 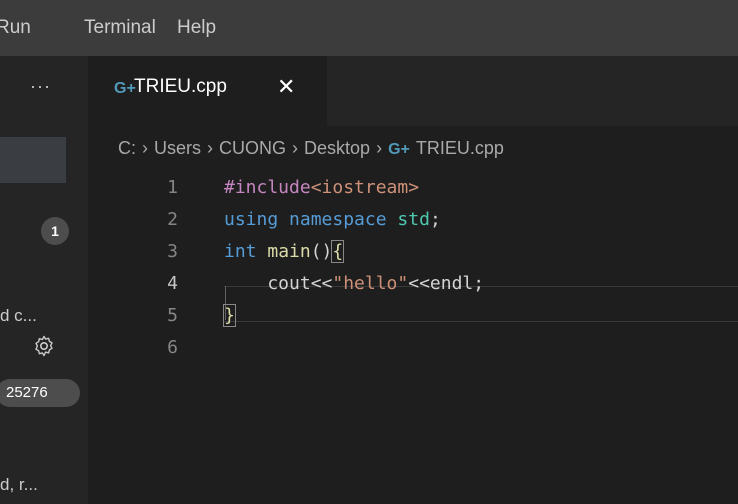 I want to click on code-text: int main(){, so click(x=284, y=252).